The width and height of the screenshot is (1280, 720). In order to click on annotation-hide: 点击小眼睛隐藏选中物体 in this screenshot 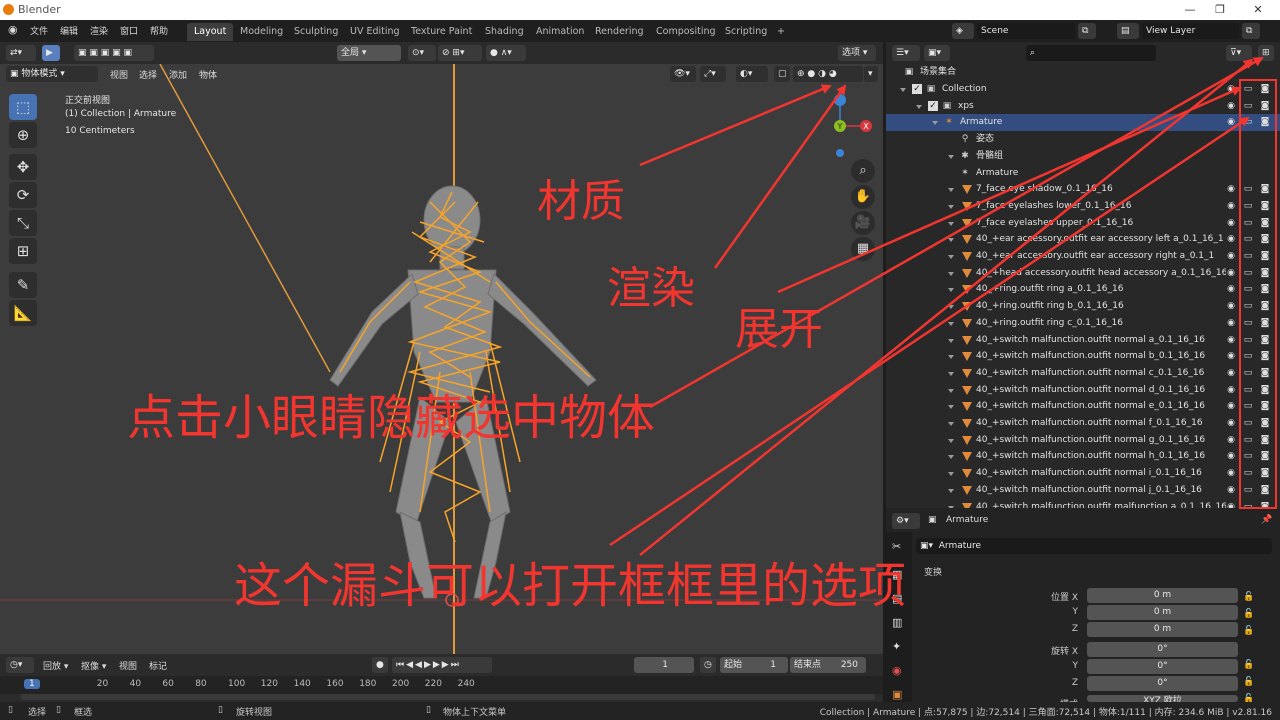, I will do `click(391, 418)`.